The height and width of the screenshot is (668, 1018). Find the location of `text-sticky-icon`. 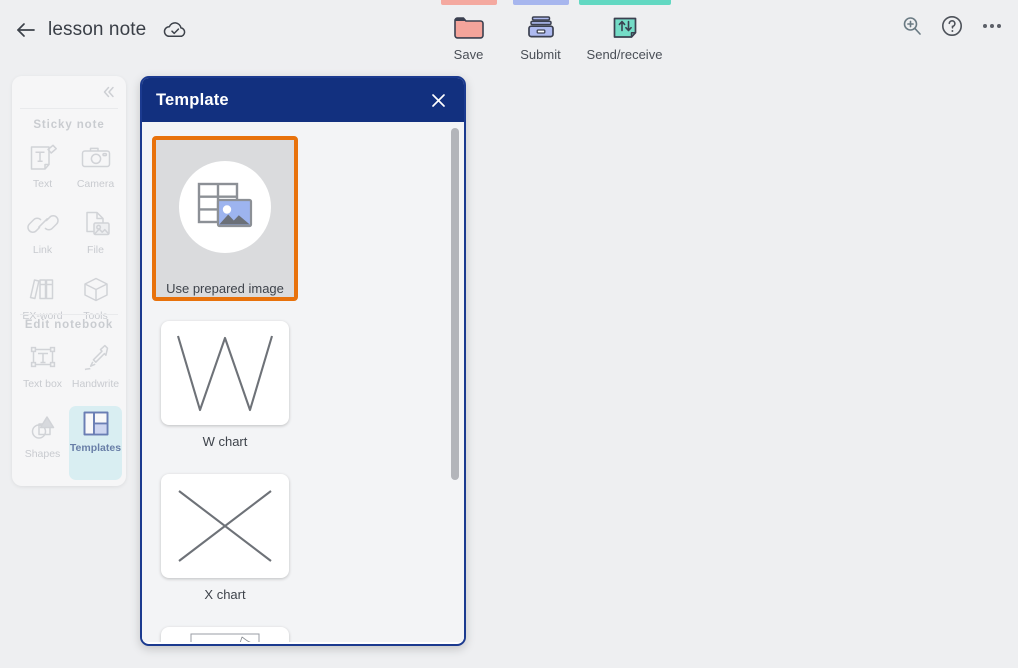

text-sticky-icon is located at coordinates (42, 158).